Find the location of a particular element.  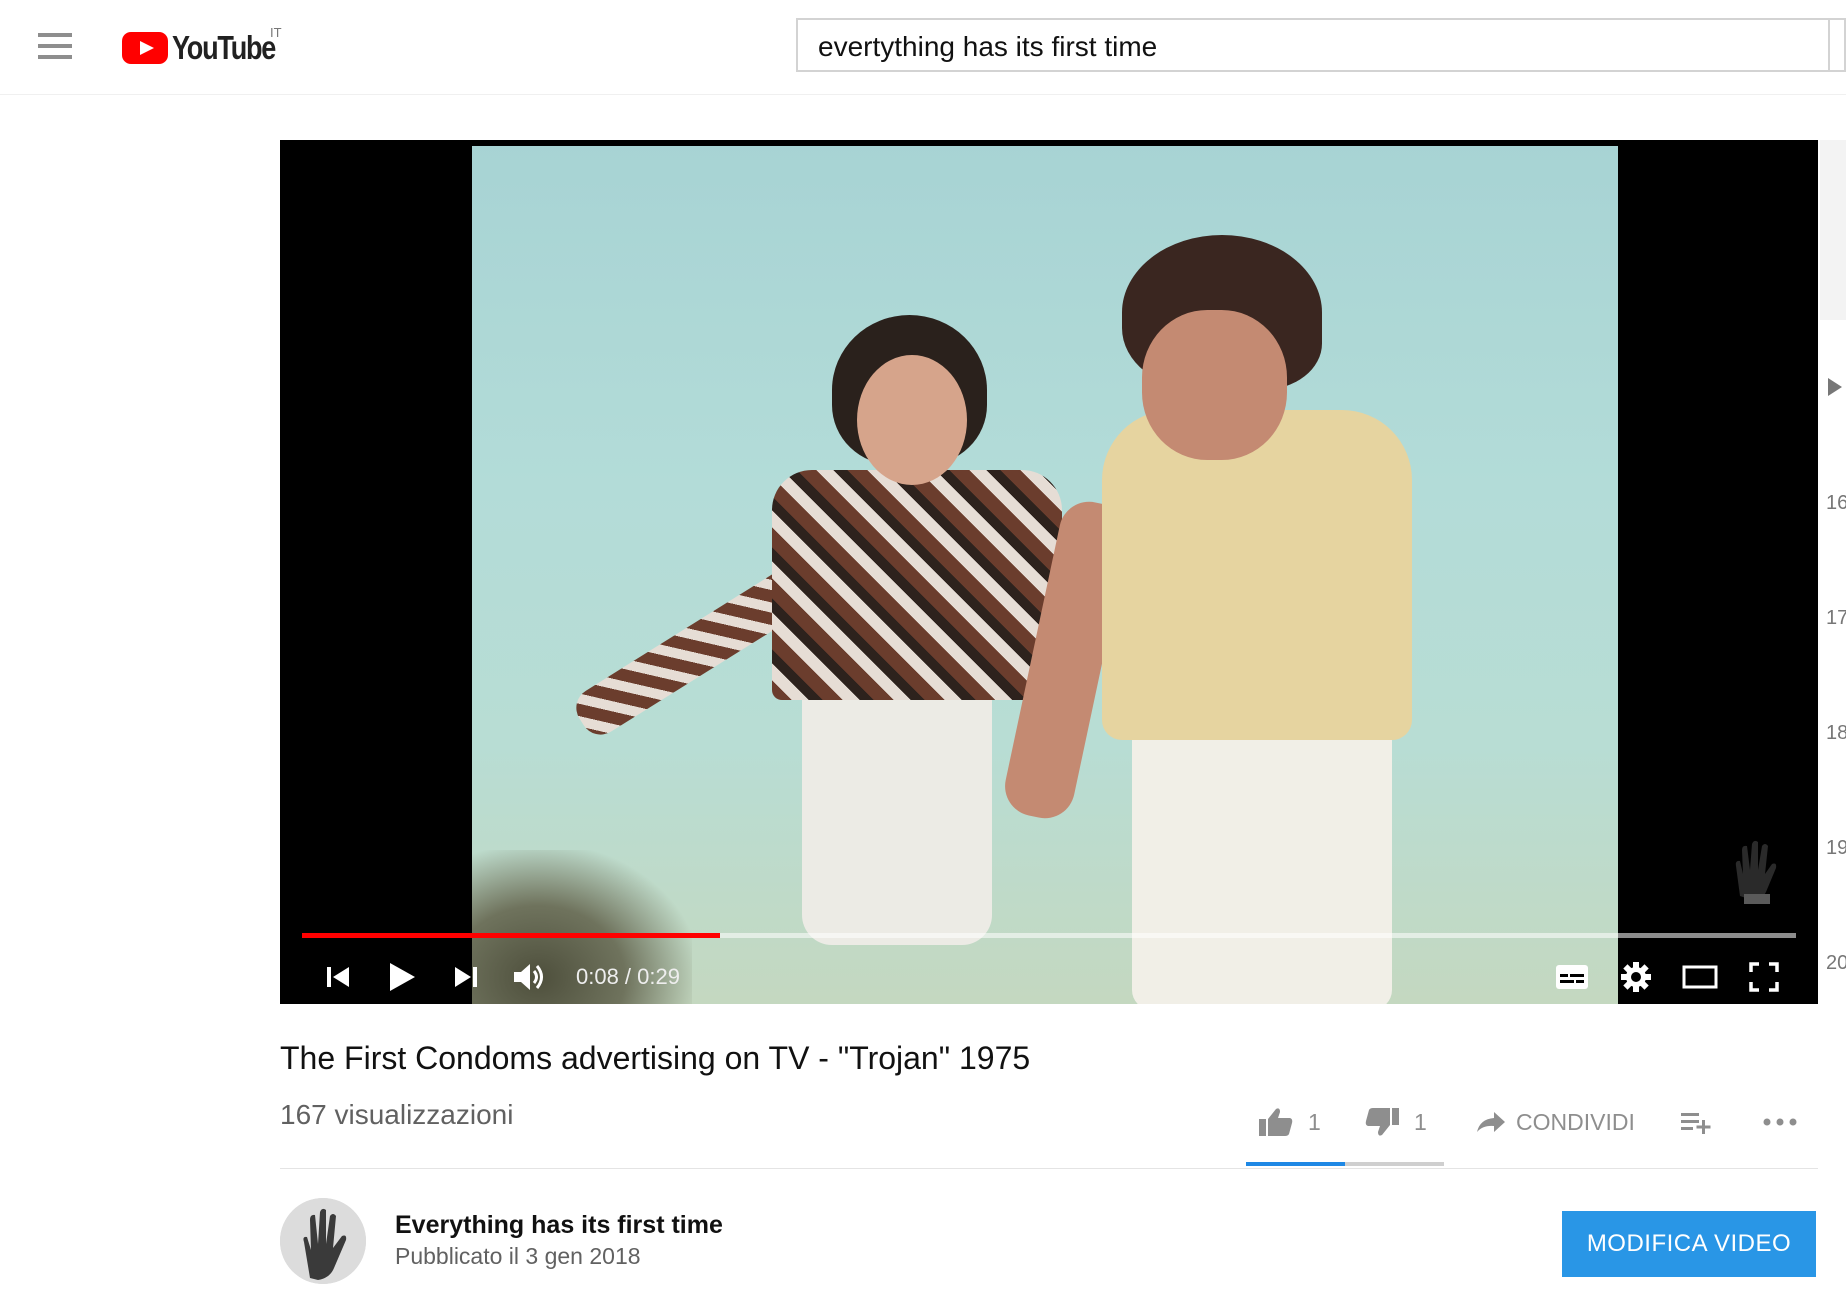

theater-mode-icon is located at coordinates (1700, 977).